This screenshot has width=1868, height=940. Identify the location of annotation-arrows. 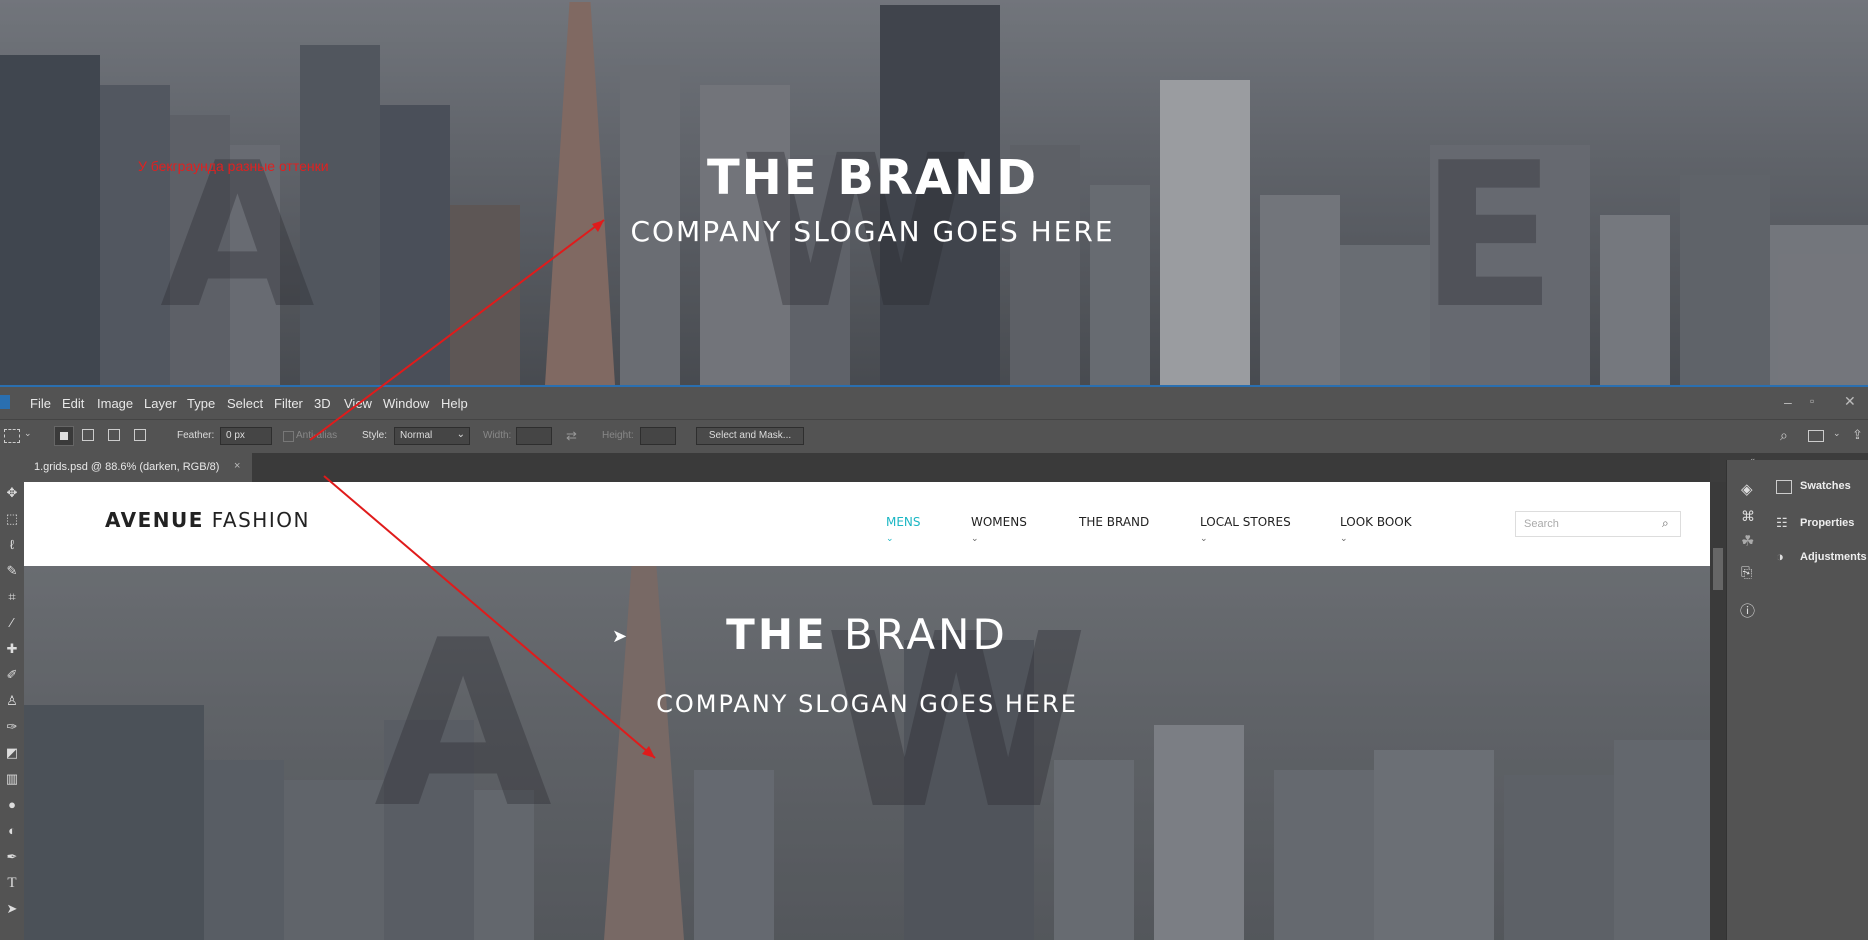
(482, 489).